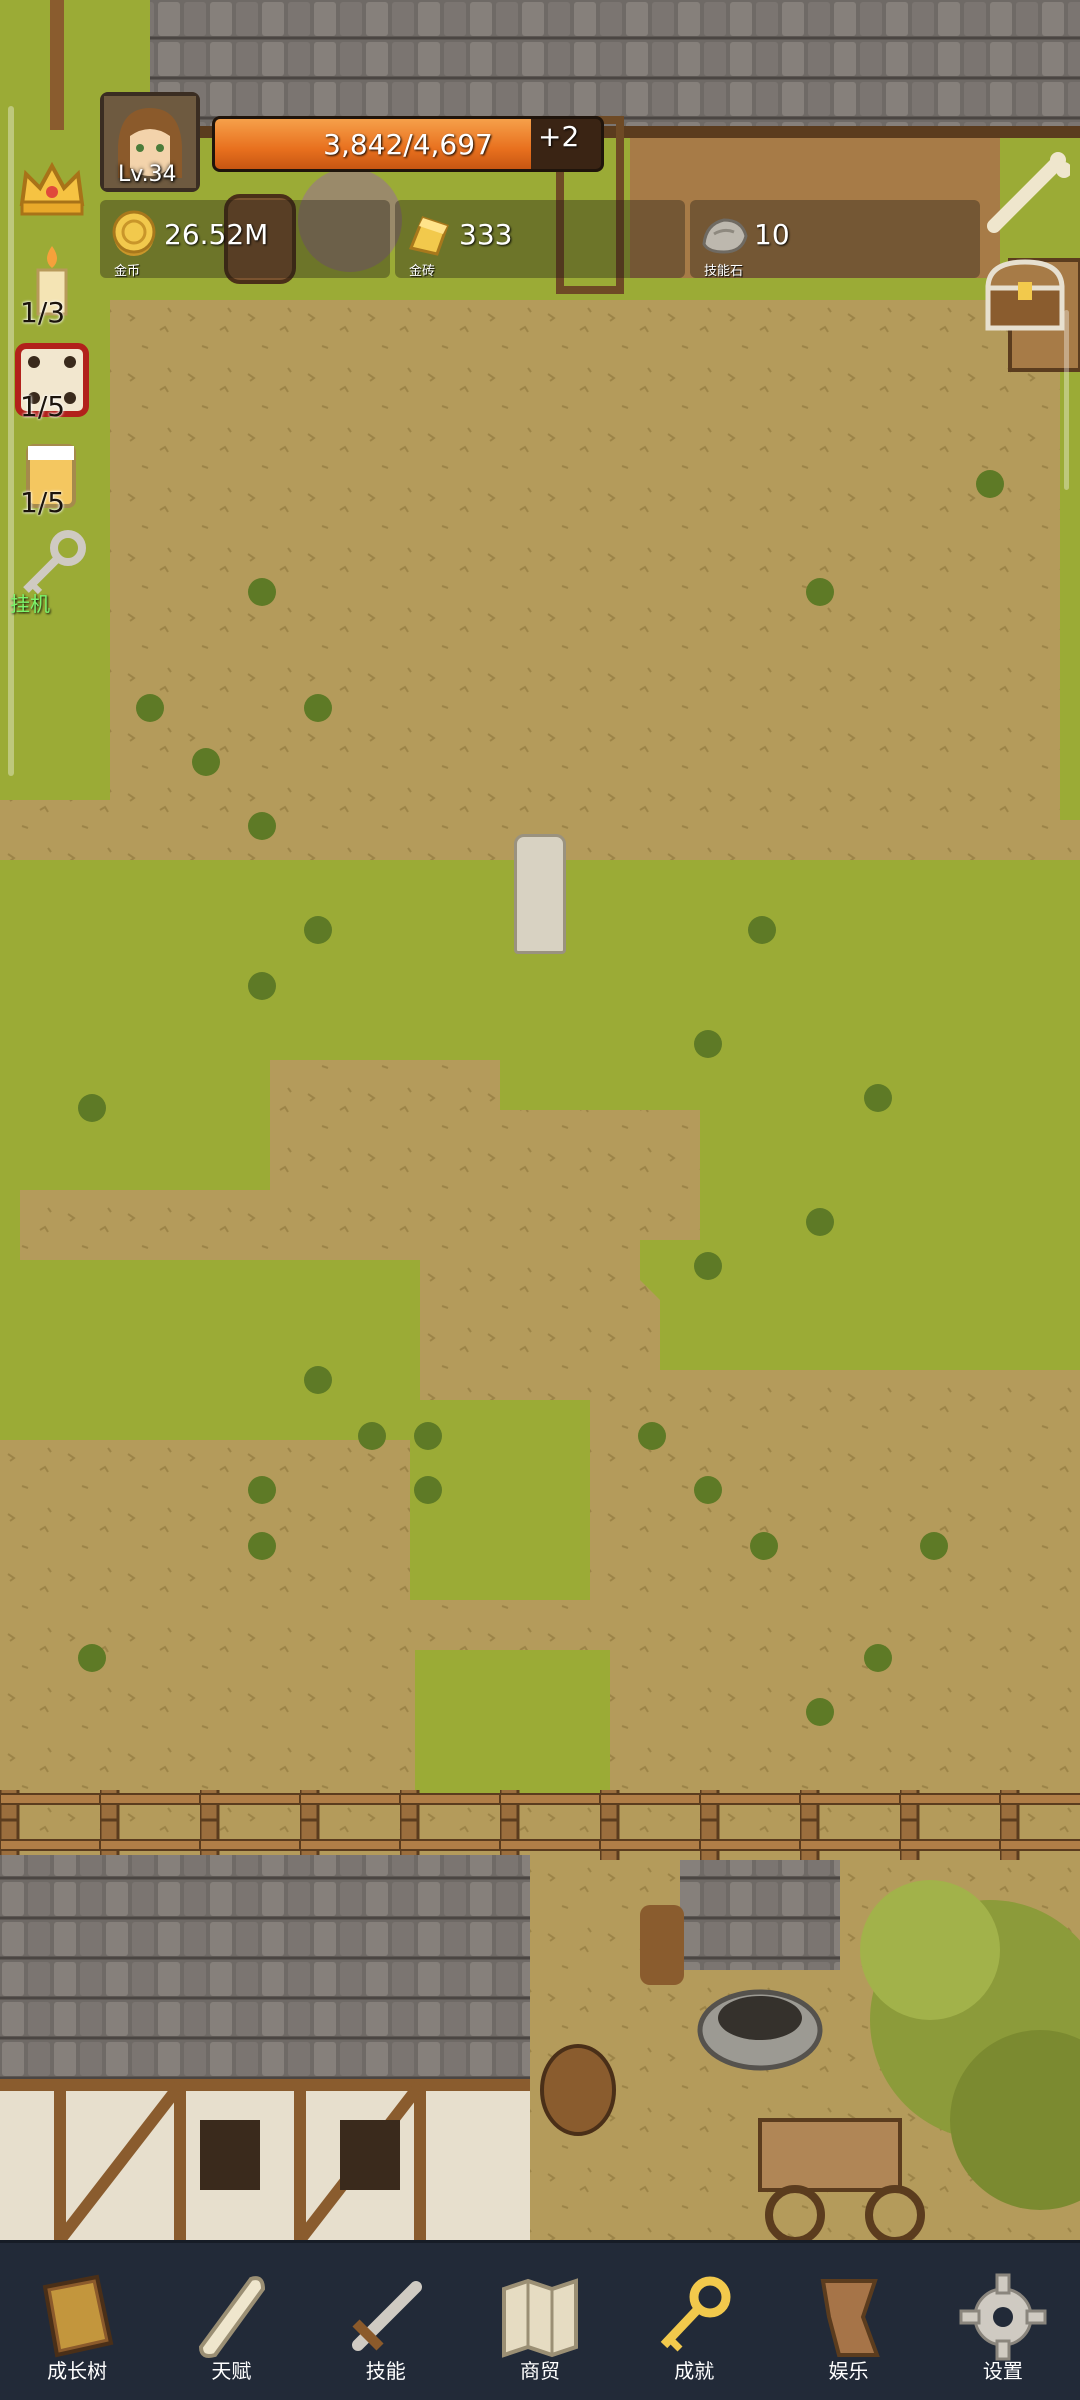  Describe the element at coordinates (43, 406) in the screenshot. I see `dice-count: 1/5` at that location.